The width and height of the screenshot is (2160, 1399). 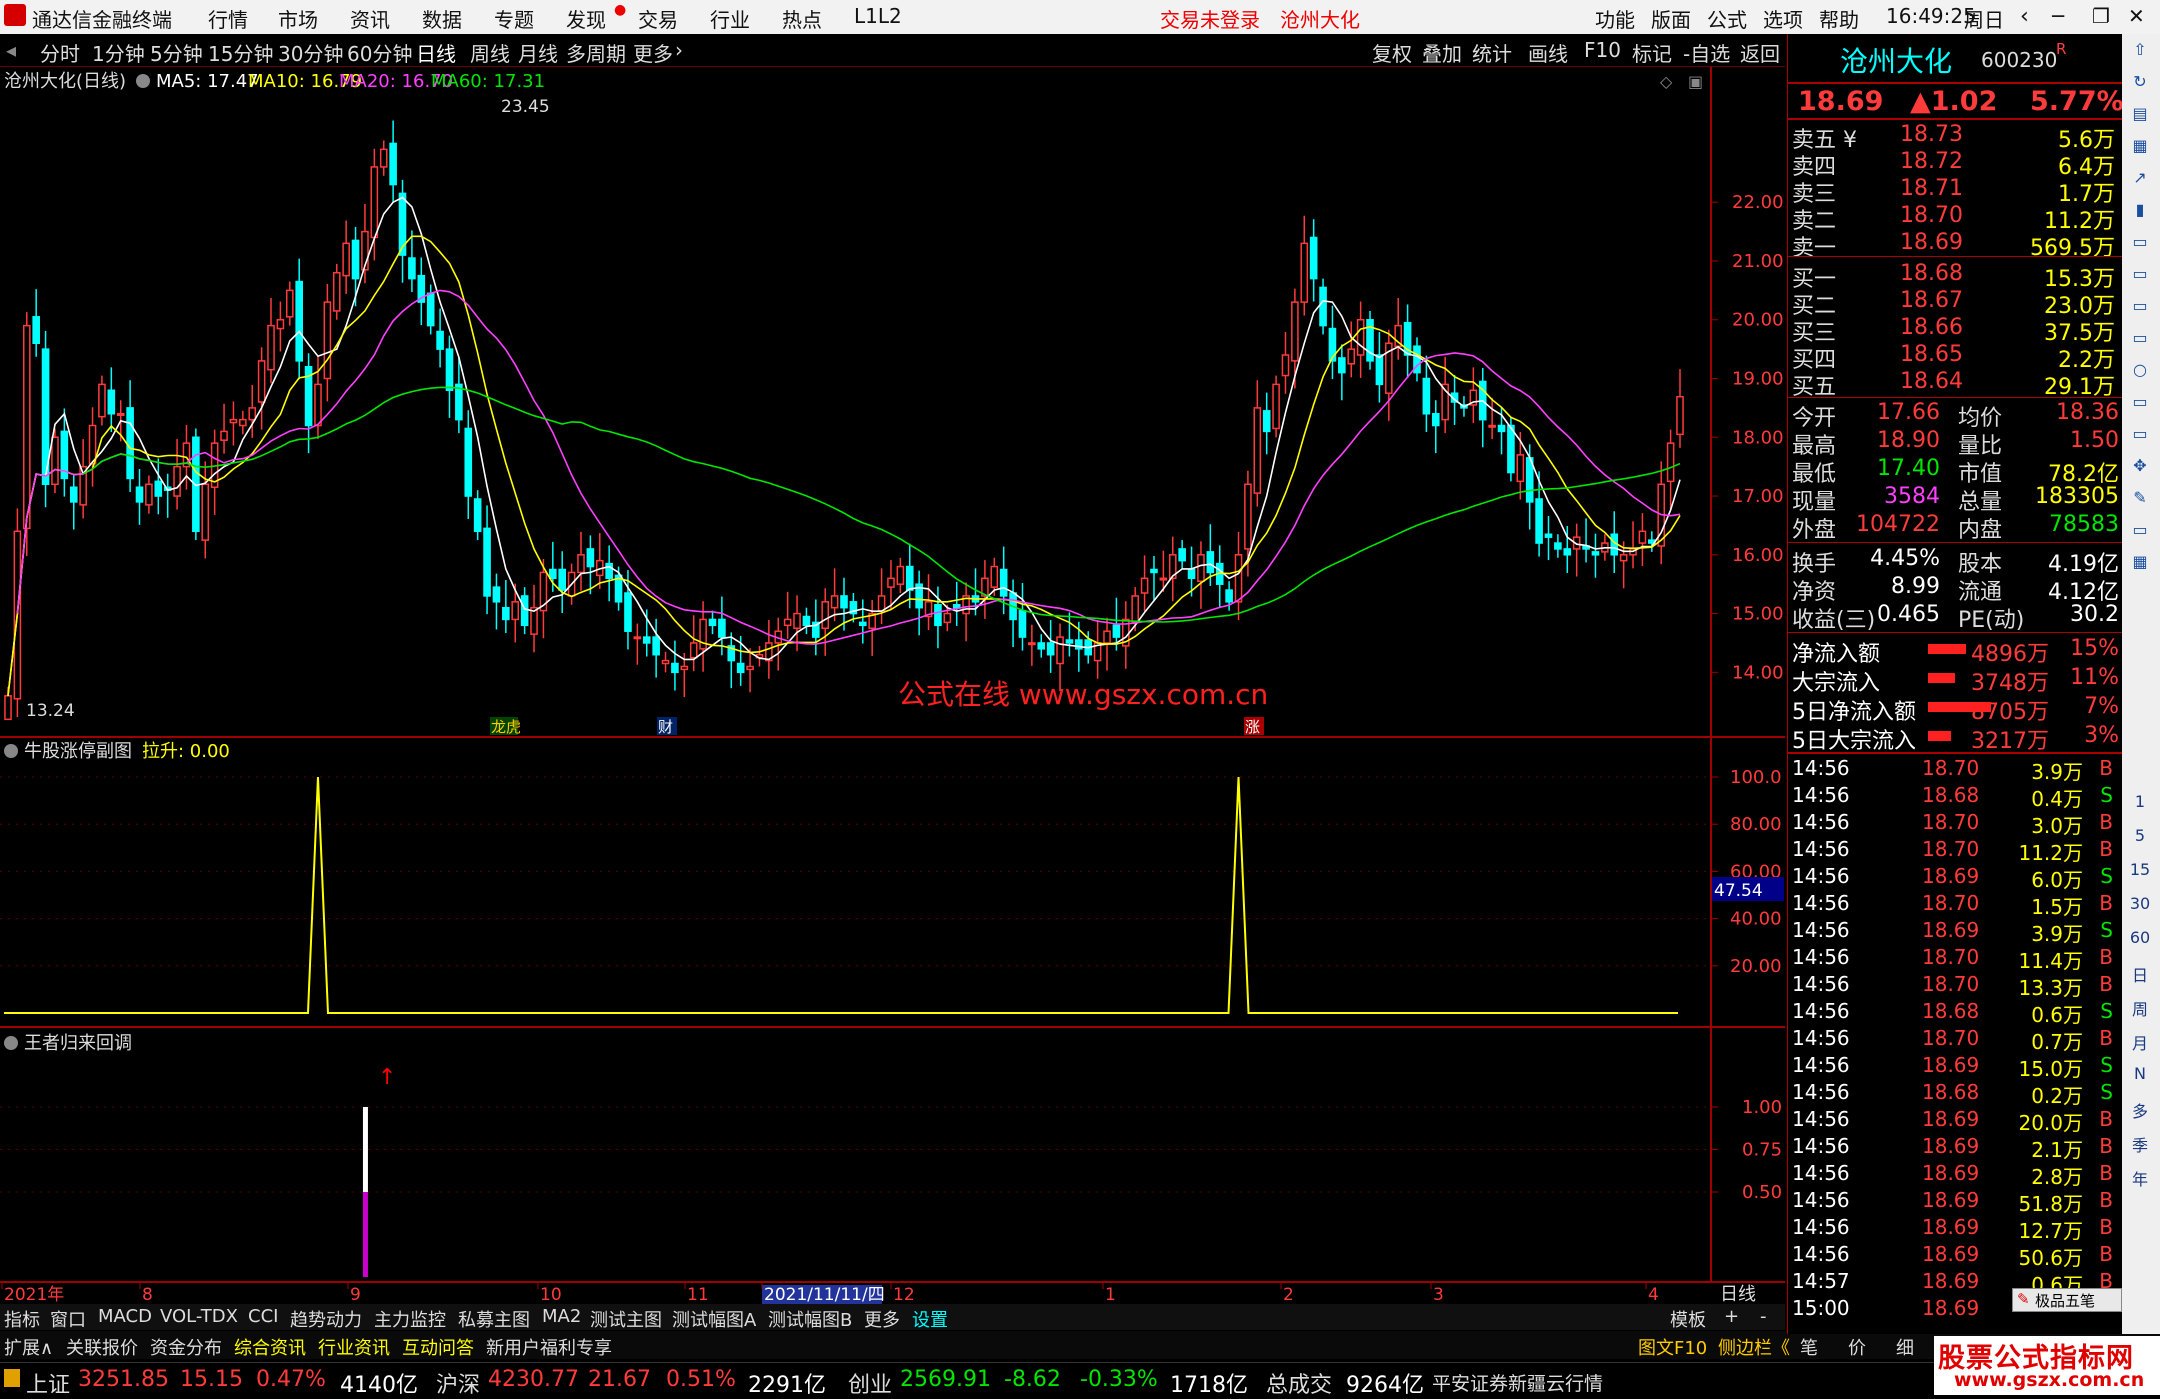 What do you see at coordinates (11, 751) in the screenshot?
I see `sub1-settings-icon` at bounding box center [11, 751].